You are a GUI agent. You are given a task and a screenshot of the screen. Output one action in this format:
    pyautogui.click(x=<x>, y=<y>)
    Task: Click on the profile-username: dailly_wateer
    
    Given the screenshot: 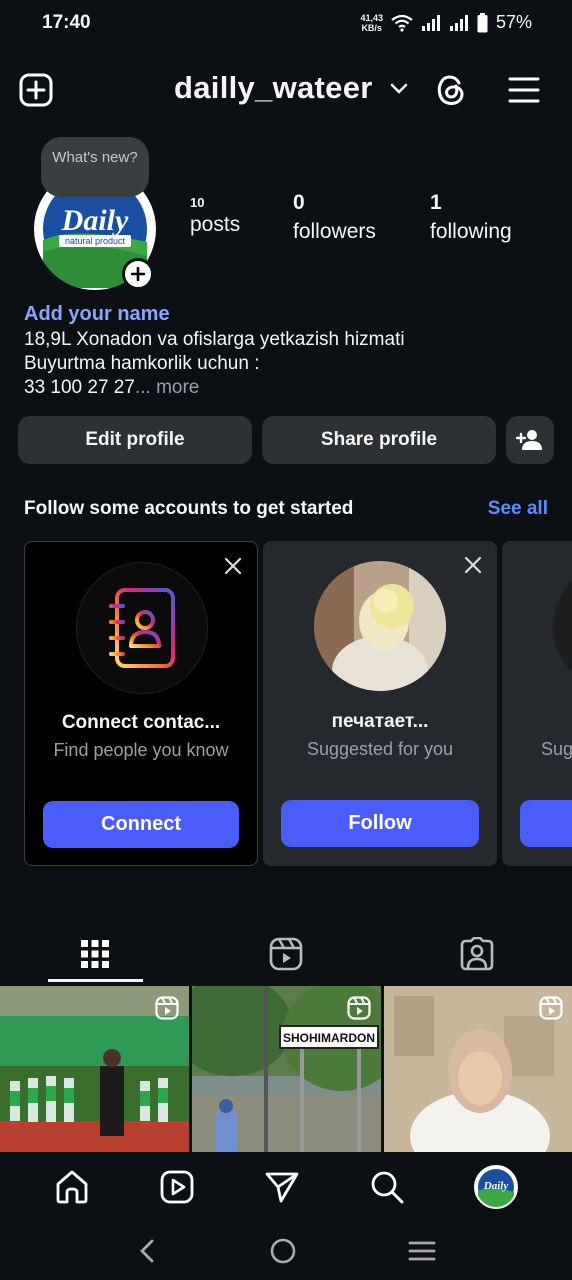 What is the action you would take?
    pyautogui.click(x=273, y=88)
    